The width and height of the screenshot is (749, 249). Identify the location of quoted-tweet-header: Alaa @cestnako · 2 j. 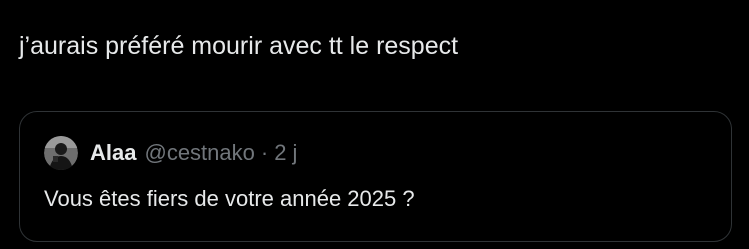
(170, 153).